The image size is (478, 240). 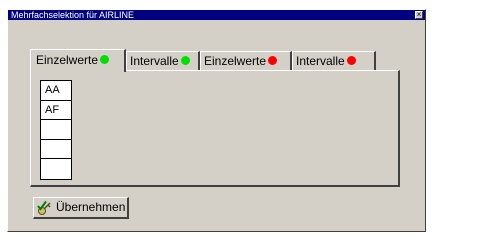 I want to click on tab-einzelwerte-exclude: Einzelwerte, so click(x=246, y=61).